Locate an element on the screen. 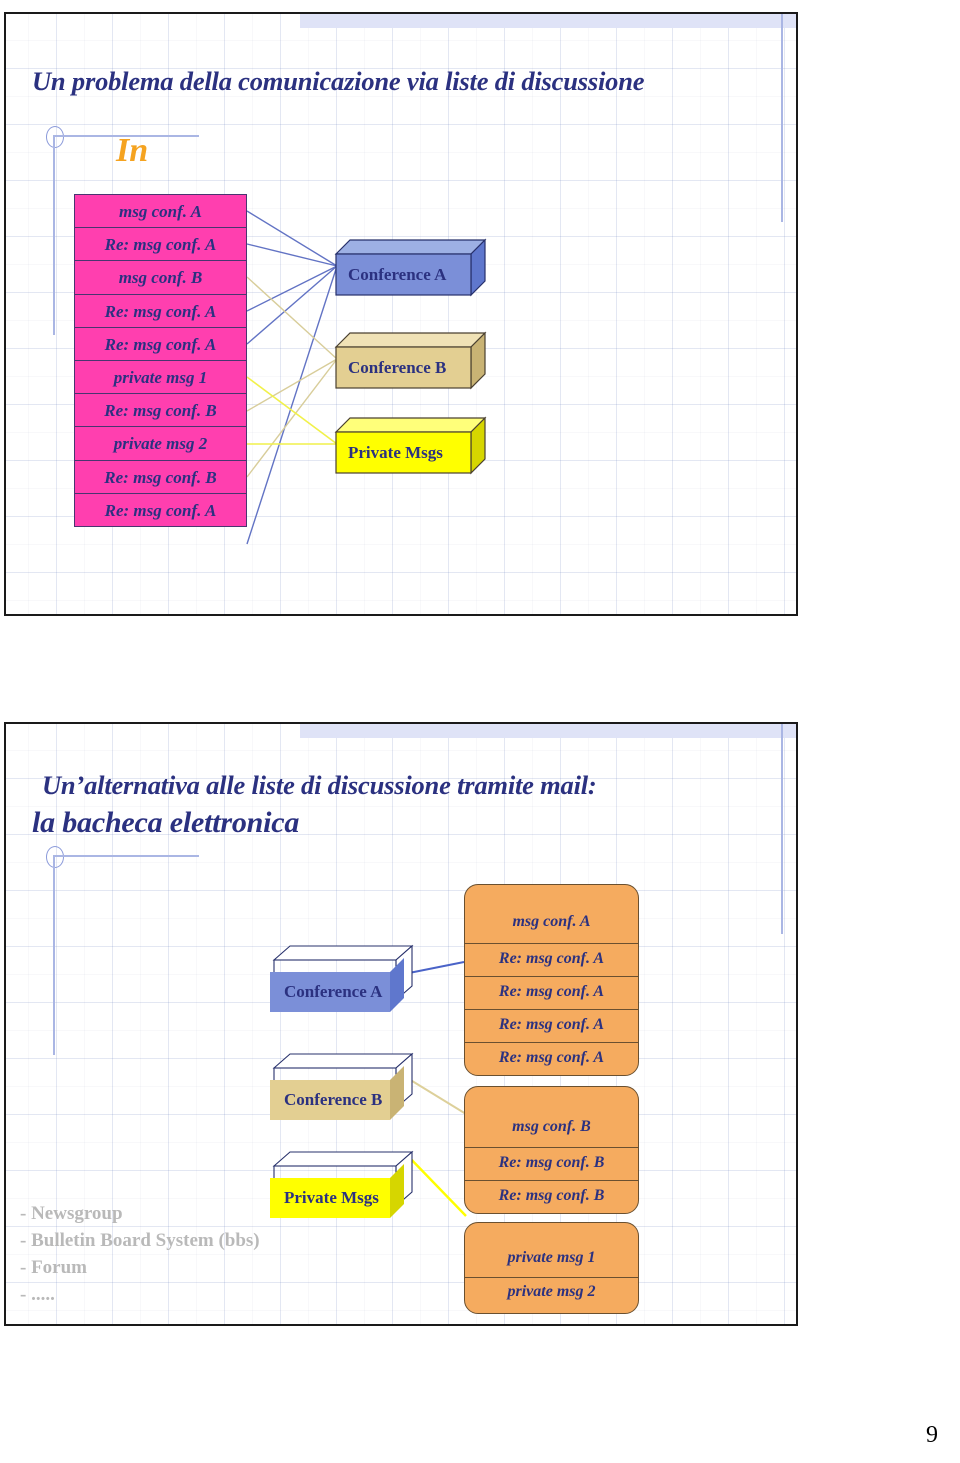 The height and width of the screenshot is (1463, 960). inbox-row: private msg 1 is located at coordinates (160, 378).